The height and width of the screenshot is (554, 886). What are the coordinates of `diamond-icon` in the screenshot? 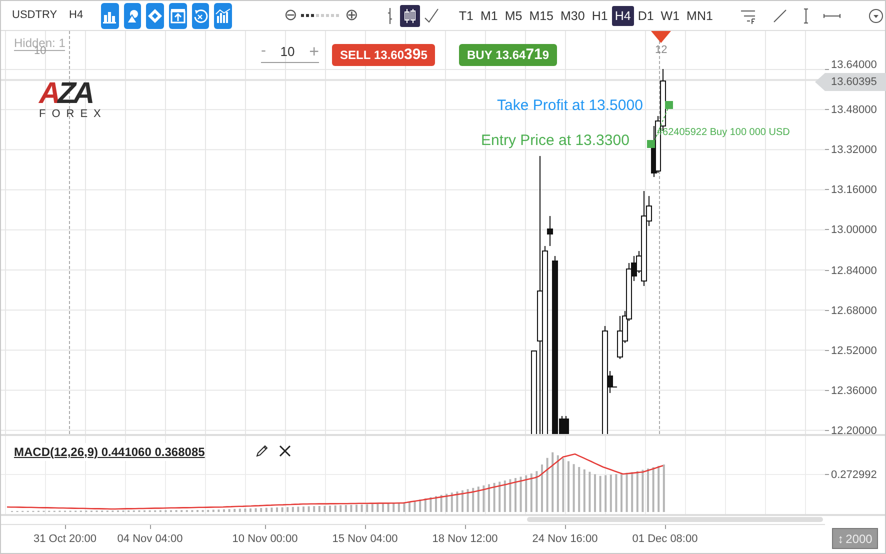 It's located at (155, 16).